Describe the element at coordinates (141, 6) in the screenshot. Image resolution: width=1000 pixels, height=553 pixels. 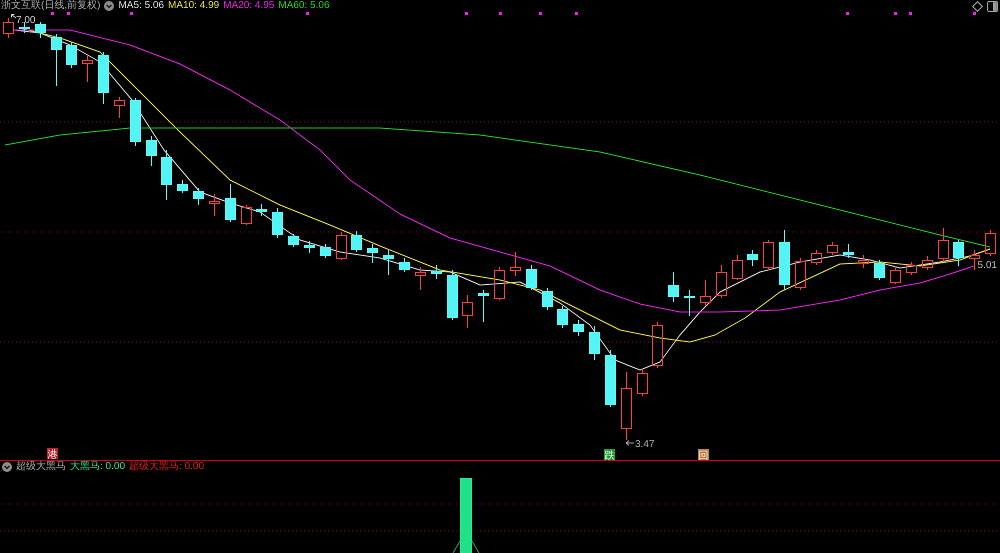
I see `indicator-reading: MA5: 5.06` at that location.